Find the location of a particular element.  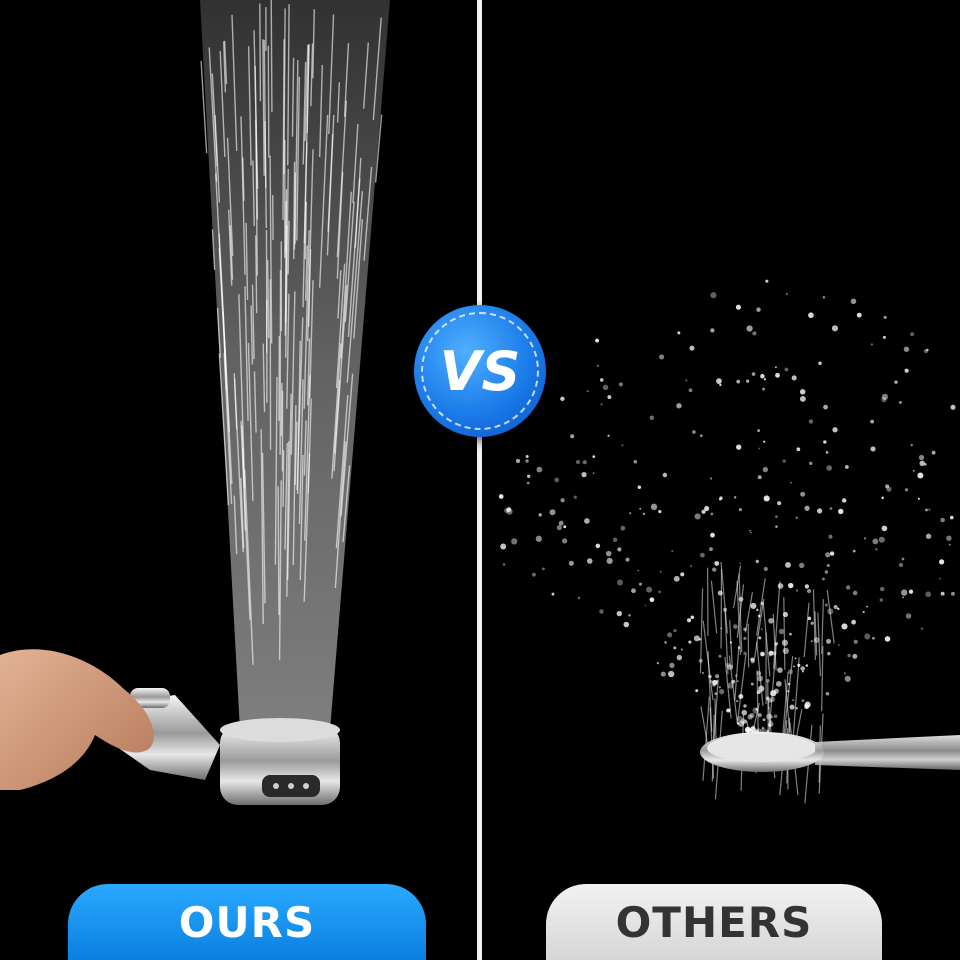

center-divider is located at coordinates (479, 480).